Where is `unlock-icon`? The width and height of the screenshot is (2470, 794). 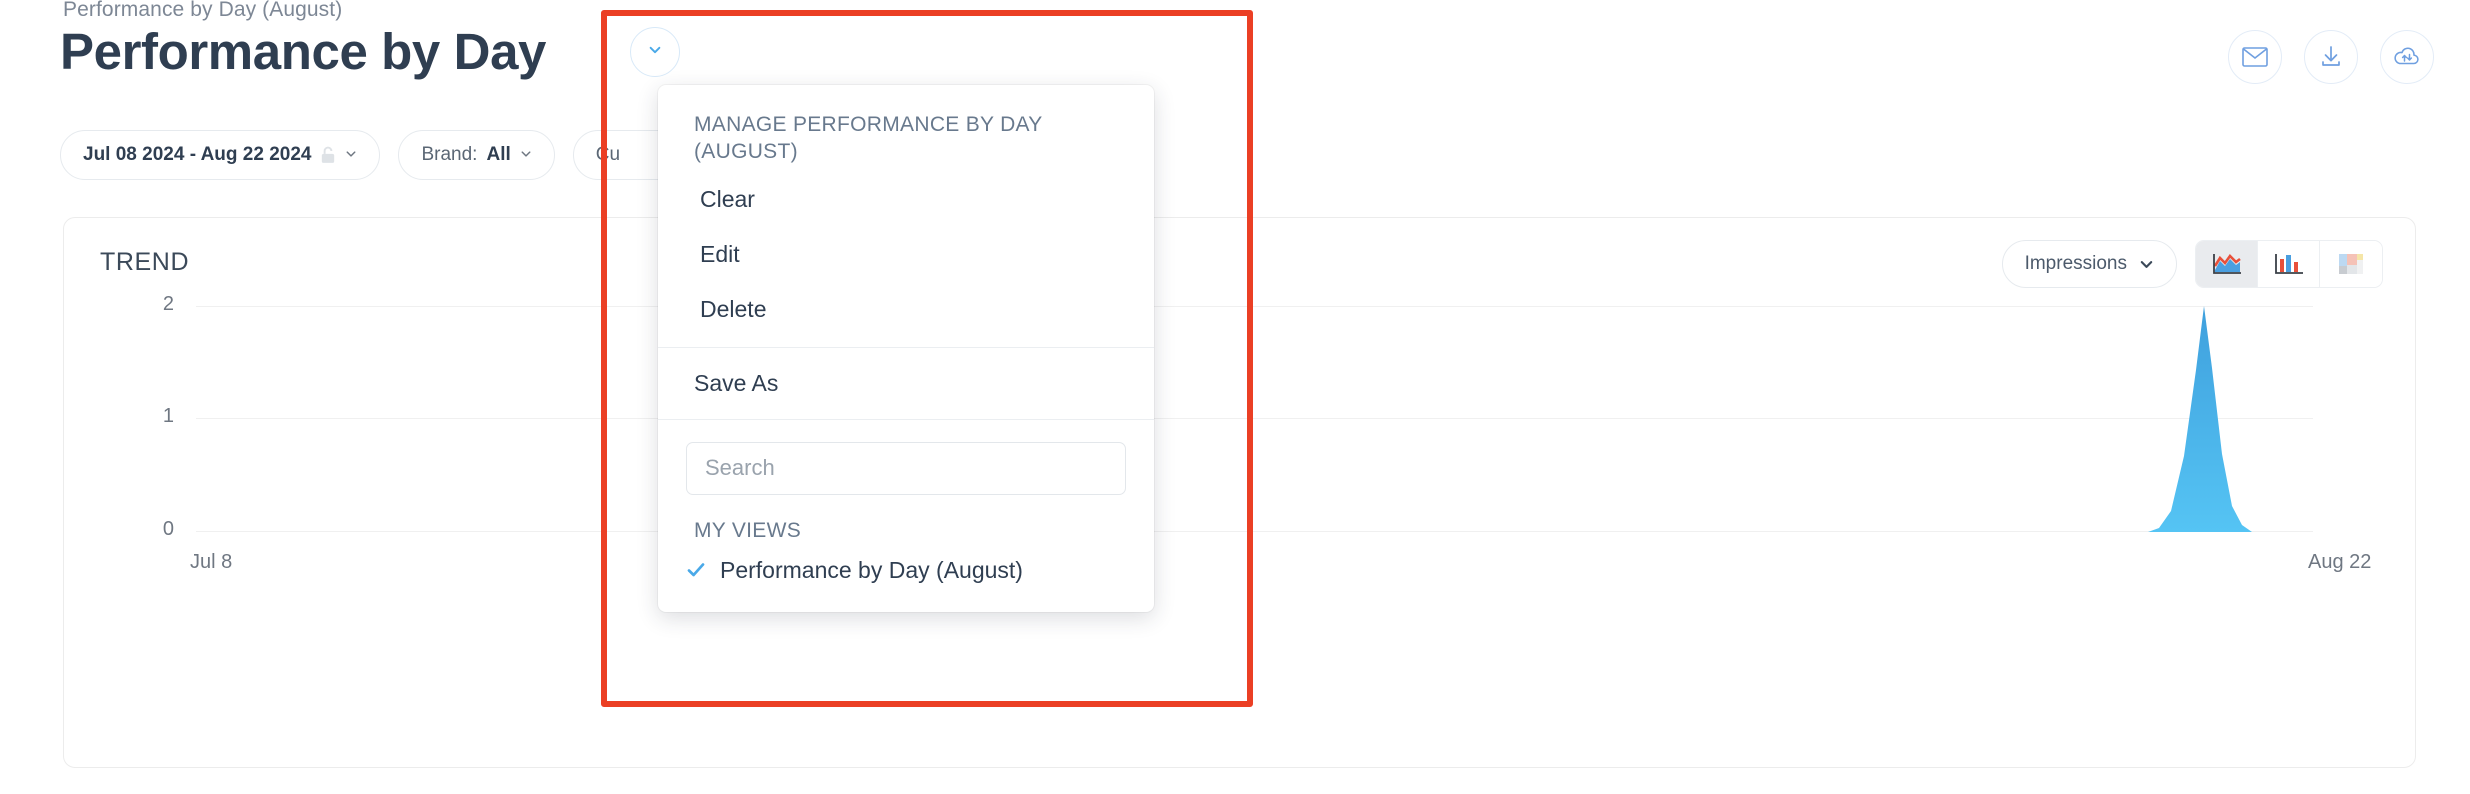 unlock-icon is located at coordinates (328, 154).